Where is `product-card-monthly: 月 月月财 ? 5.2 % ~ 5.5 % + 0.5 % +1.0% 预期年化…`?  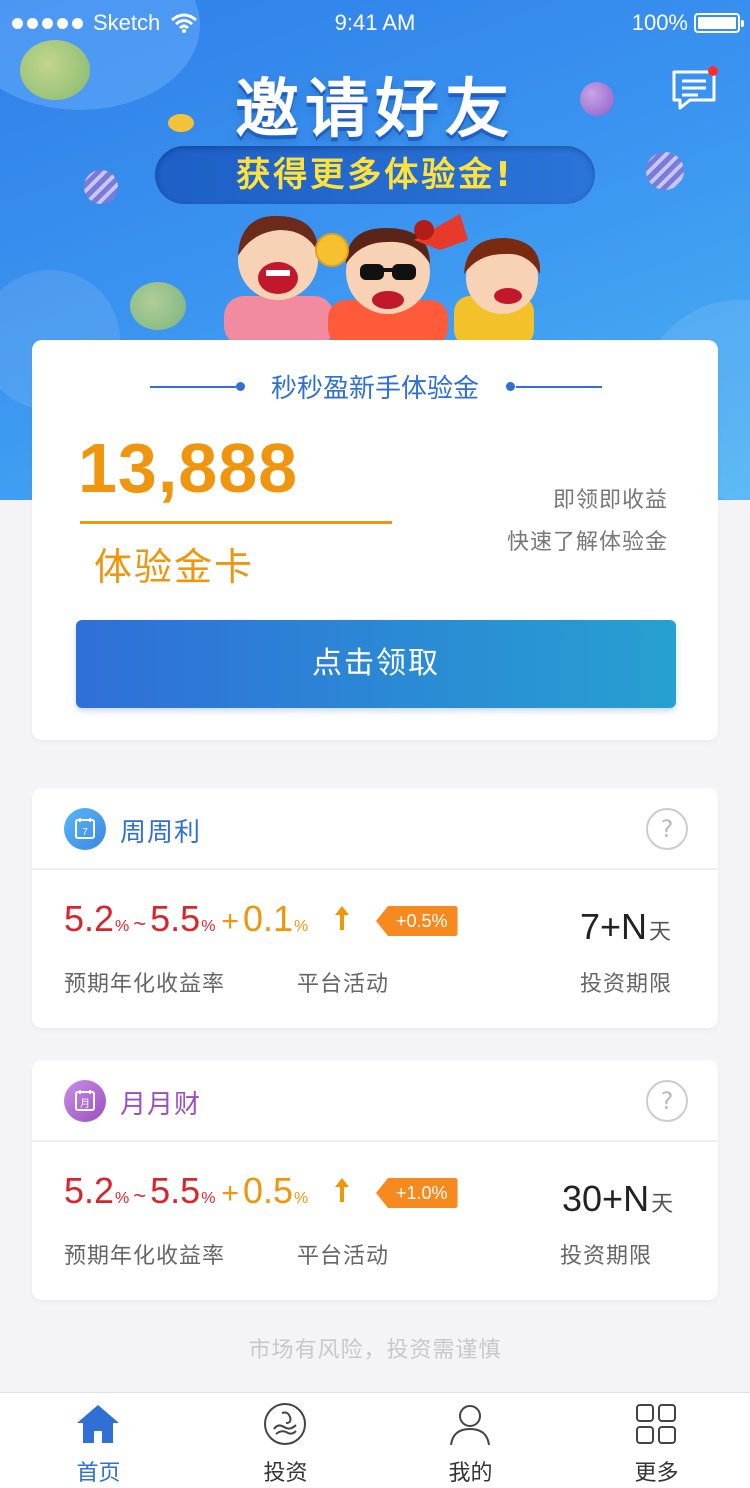
product-card-monthly: 月 月月财 ? 5.2 % ~ 5.5 % + 0.5 % +1.0% 预期年化… is located at coordinates (375, 1180).